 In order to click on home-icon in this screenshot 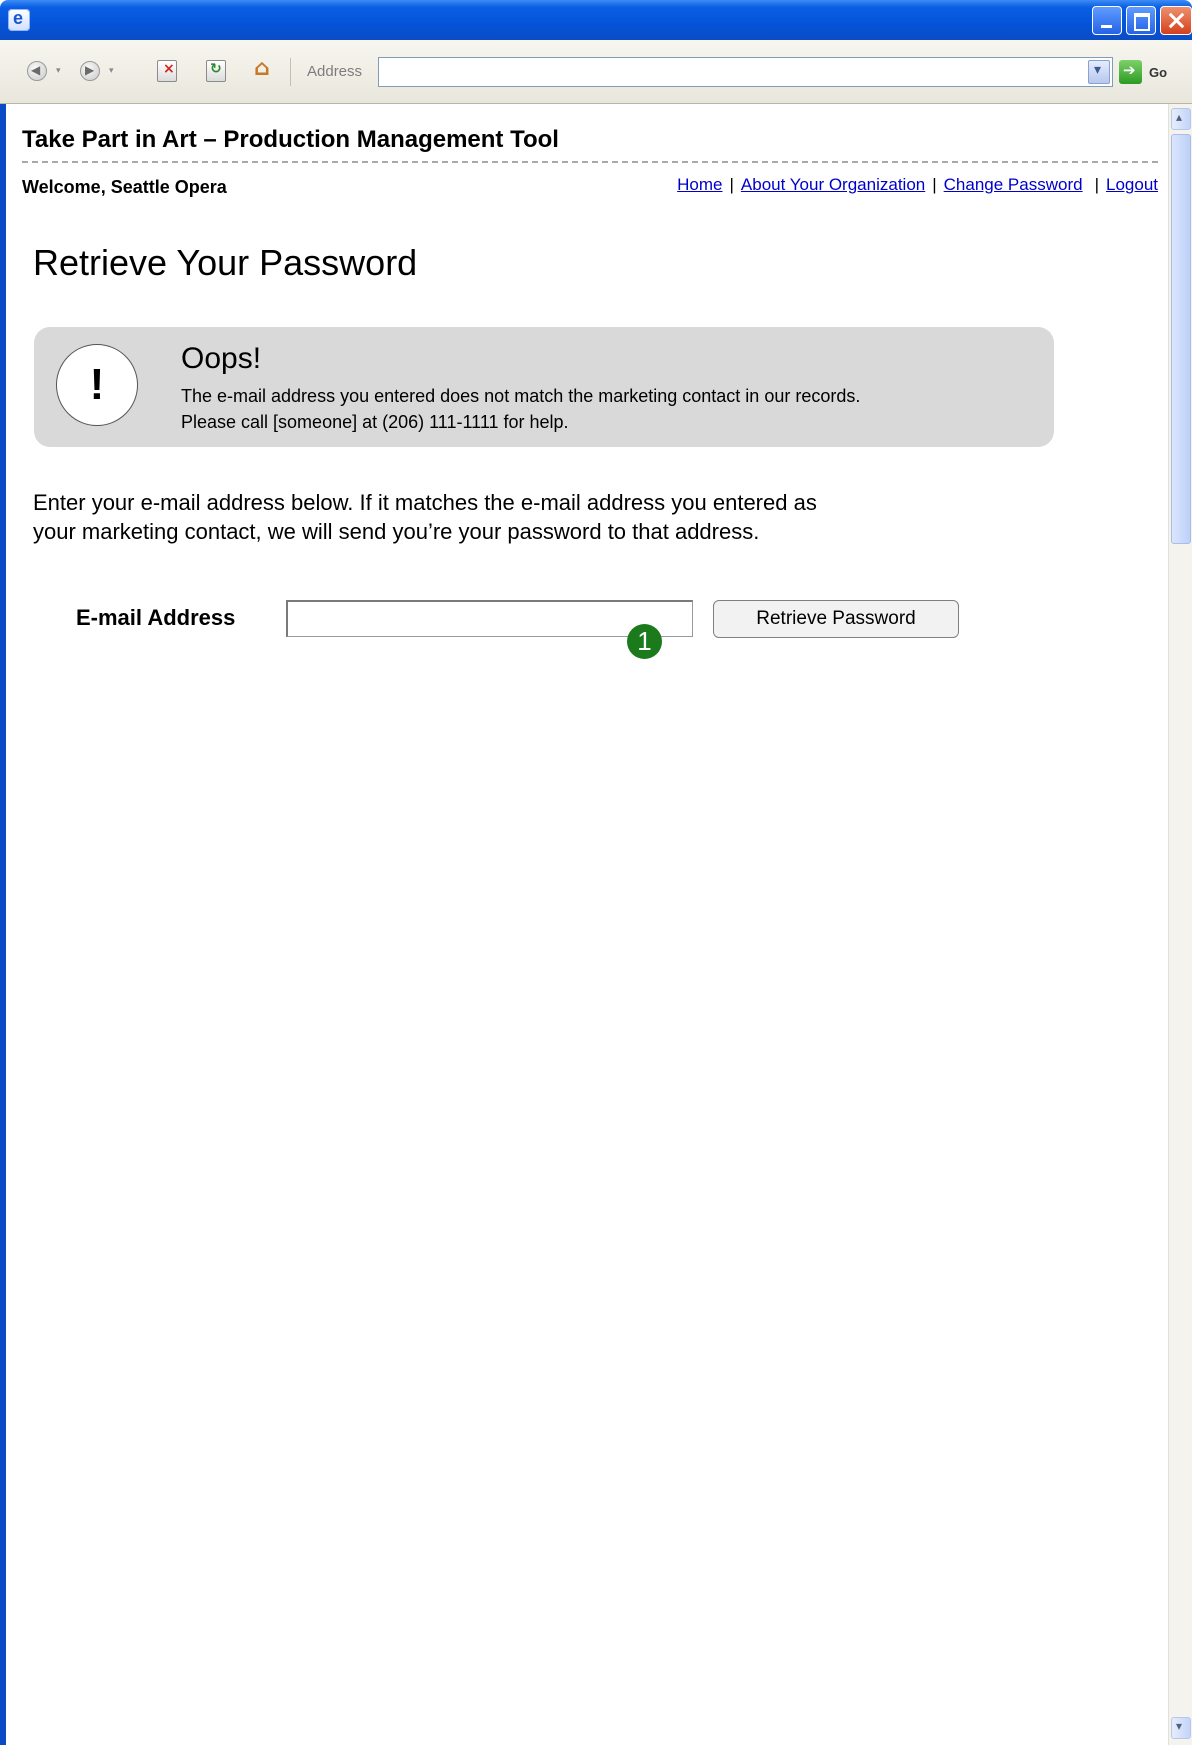, I will do `click(264, 69)`.